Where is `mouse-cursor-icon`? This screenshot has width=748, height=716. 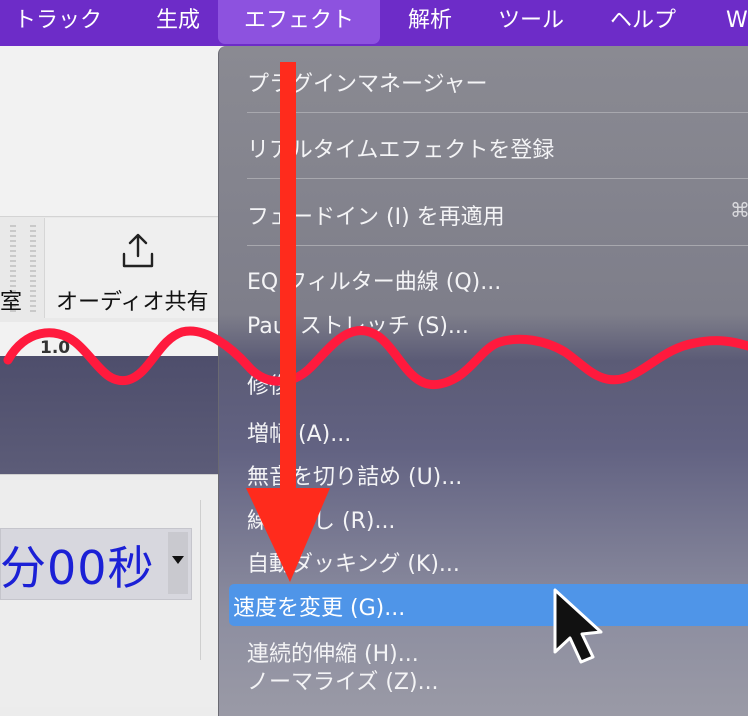 mouse-cursor-icon is located at coordinates (578, 626).